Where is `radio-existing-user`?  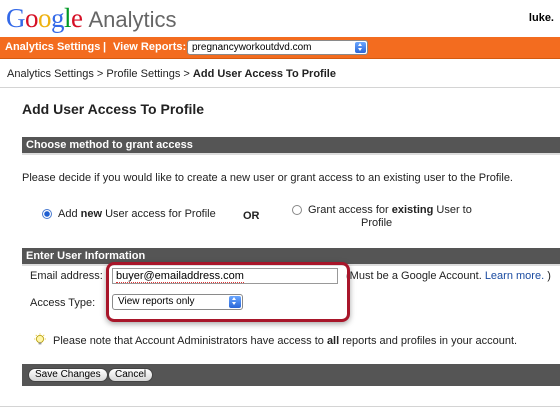 radio-existing-user is located at coordinates (297, 210).